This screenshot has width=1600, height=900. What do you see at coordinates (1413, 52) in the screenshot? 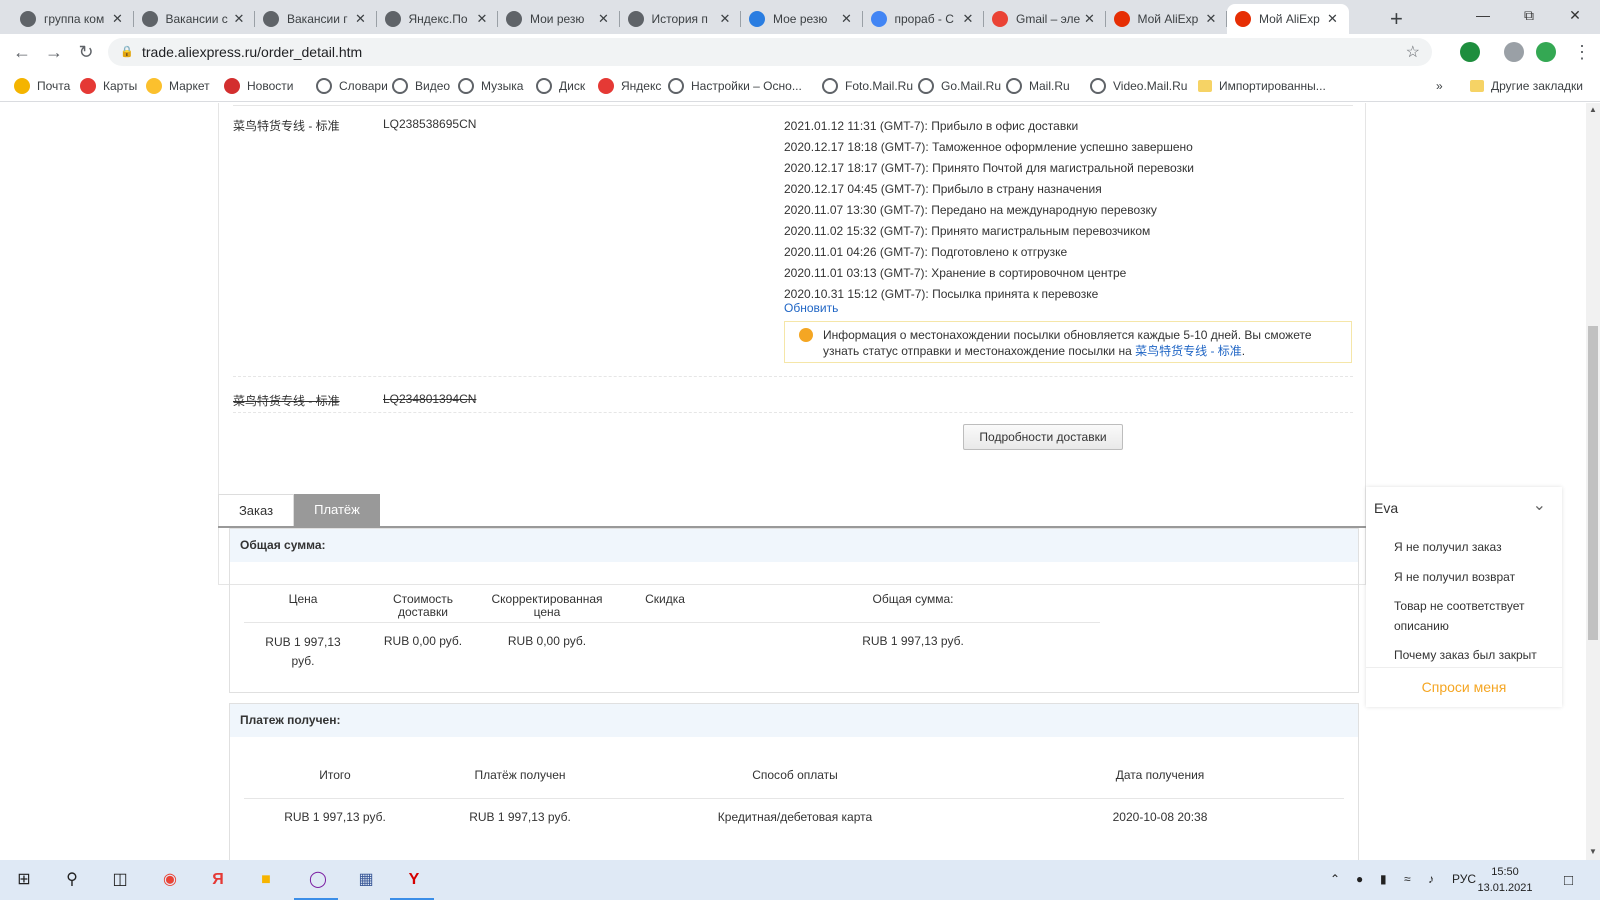
I see `bookmark-star-icon: ☆` at bounding box center [1413, 52].